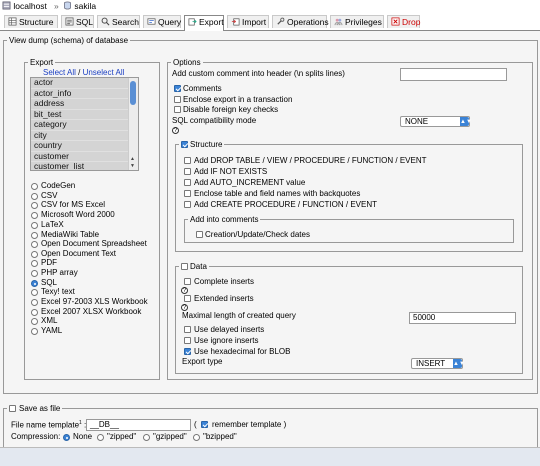 The image size is (540, 466). Describe the element at coordinates (133, 93) in the screenshot. I see `scrollbar-thumb` at that location.